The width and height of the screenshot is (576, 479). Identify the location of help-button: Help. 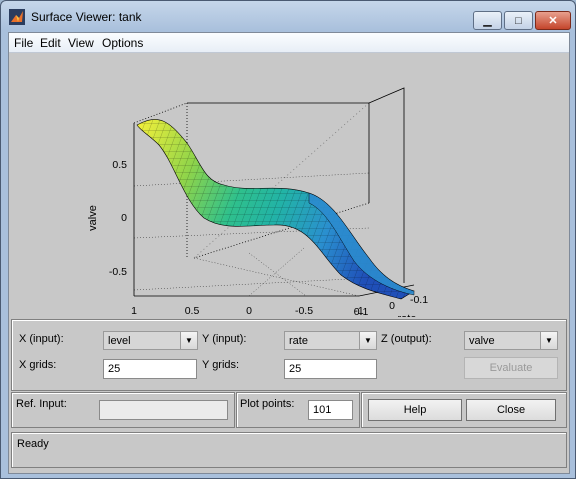
(415, 410).